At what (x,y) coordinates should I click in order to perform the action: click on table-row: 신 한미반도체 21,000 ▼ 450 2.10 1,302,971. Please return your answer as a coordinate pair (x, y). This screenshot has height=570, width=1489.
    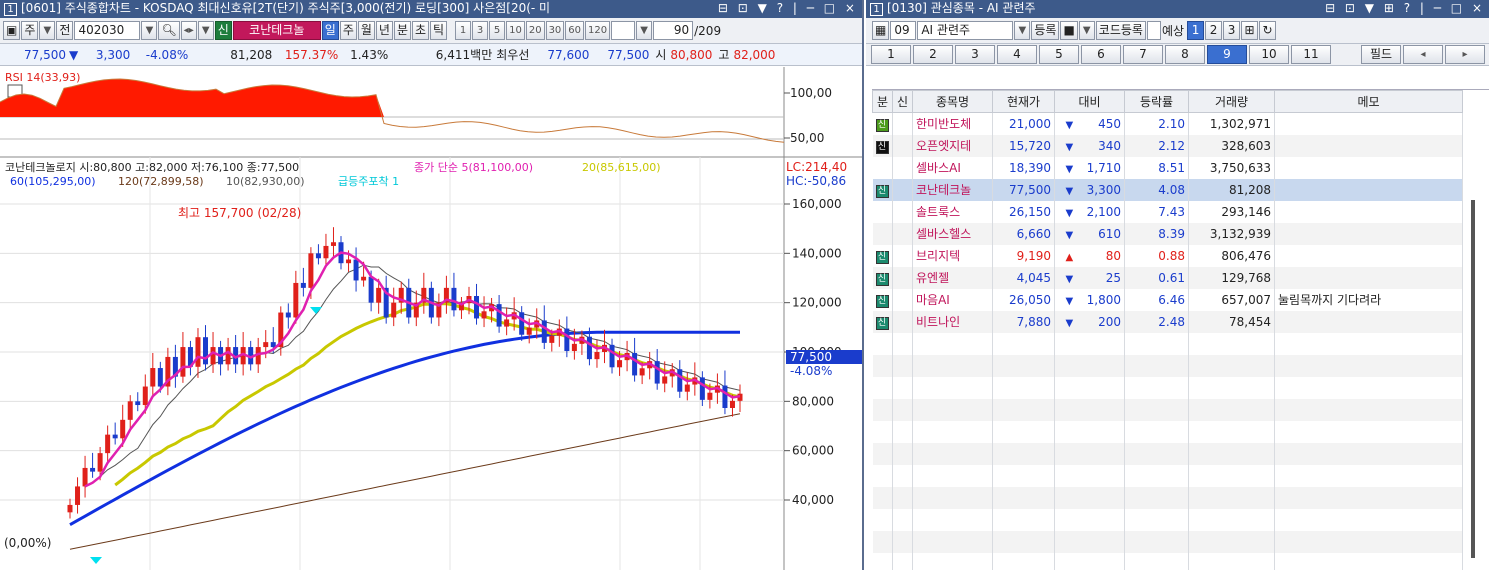
    Looking at the image, I should click on (1167, 123).